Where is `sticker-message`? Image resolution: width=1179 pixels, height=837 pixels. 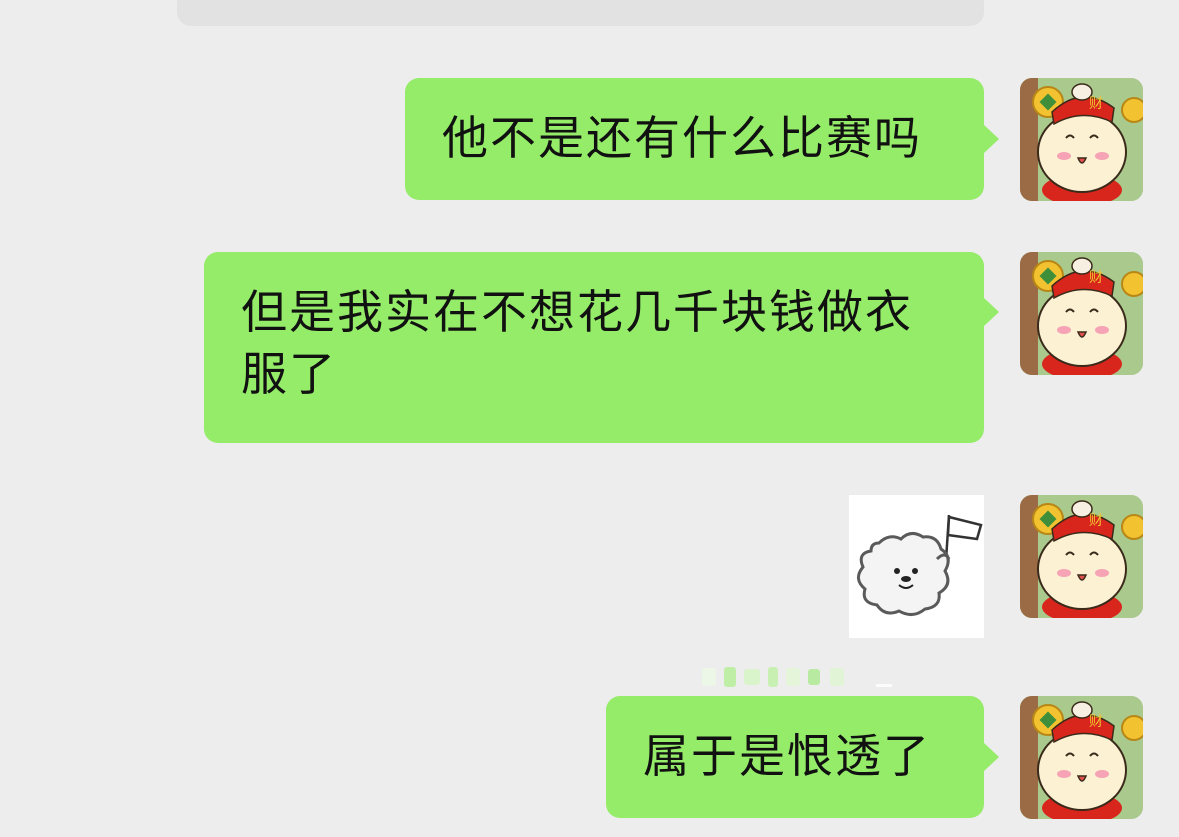
sticker-message is located at coordinates (916, 566).